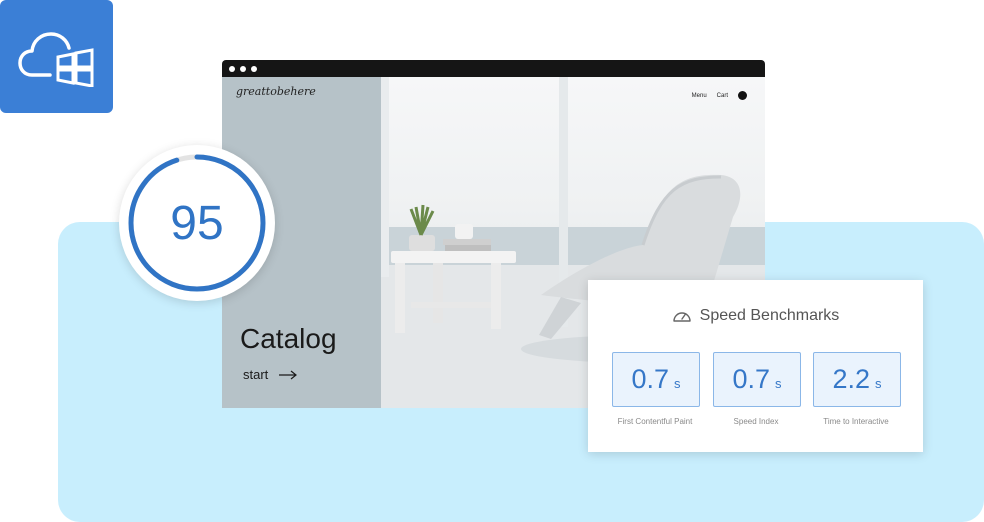 The image size is (984, 522). I want to click on cloud-windows-tile, so click(56, 56).